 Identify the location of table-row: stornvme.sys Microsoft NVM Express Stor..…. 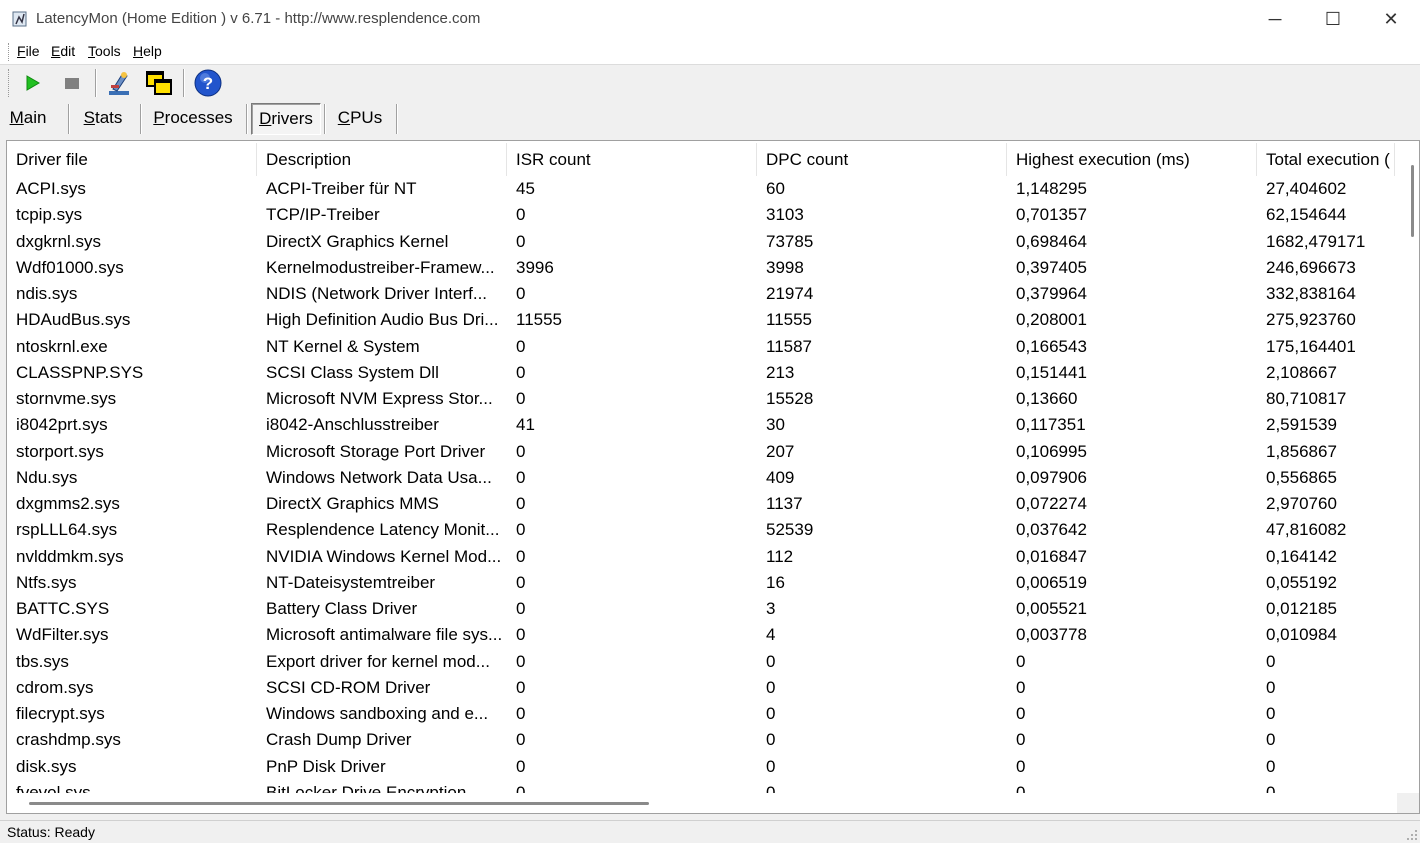
(701, 399).